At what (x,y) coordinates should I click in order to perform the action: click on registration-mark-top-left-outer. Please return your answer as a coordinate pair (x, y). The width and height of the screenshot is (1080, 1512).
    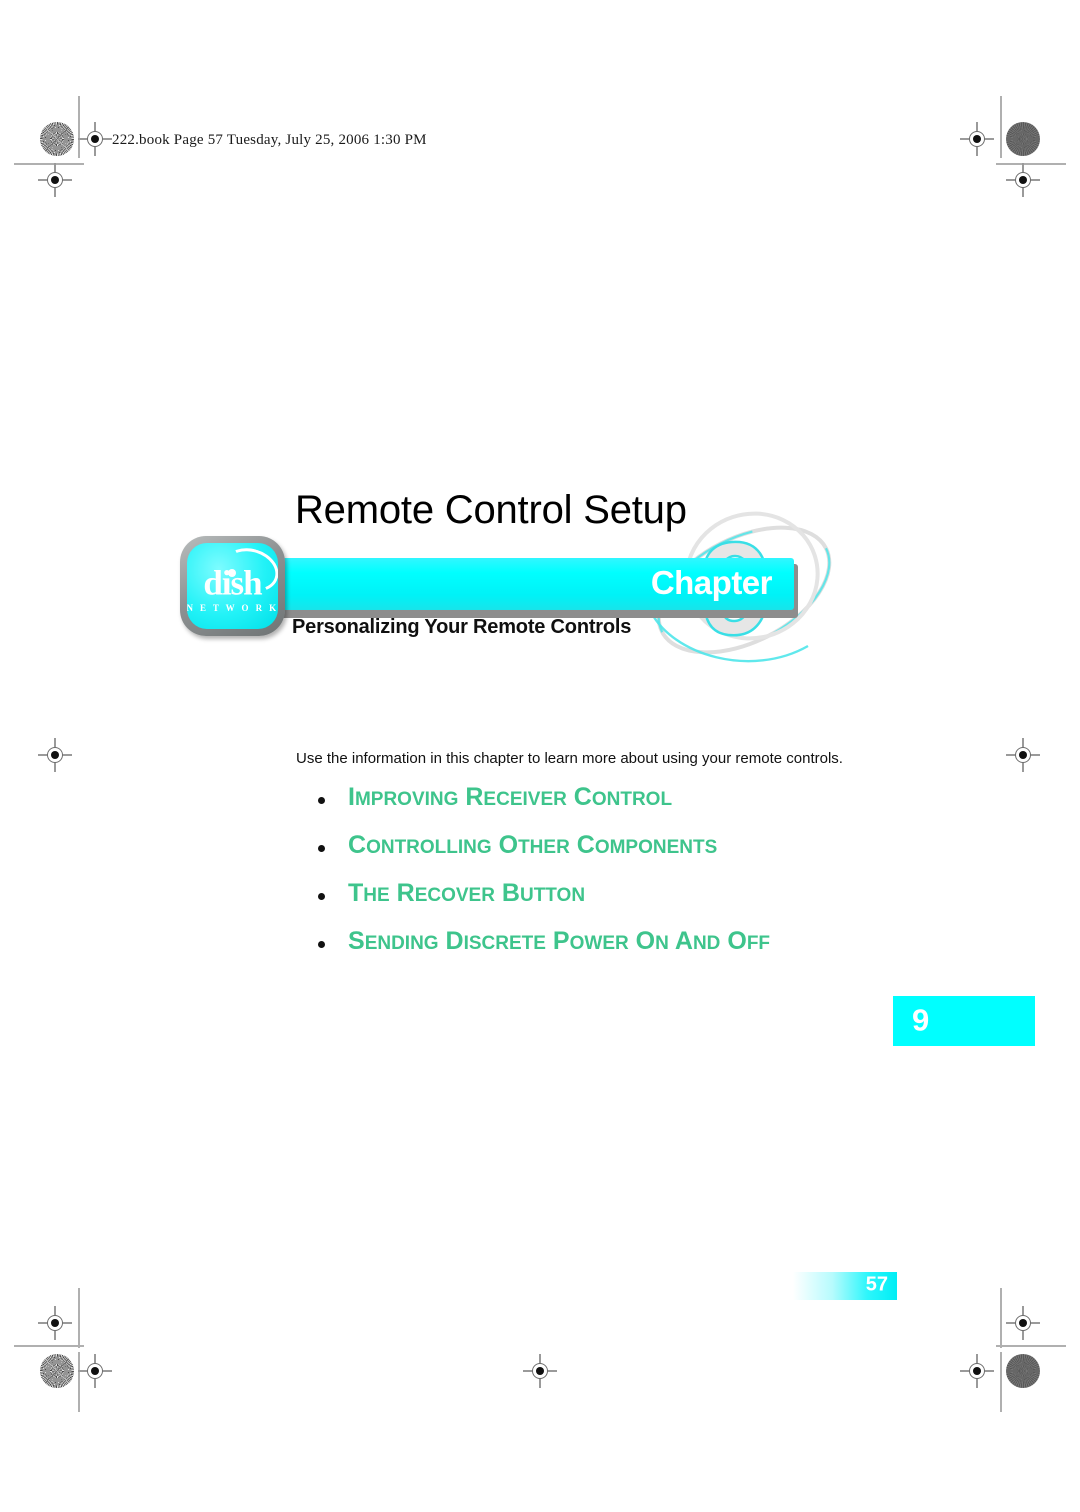
    Looking at the image, I should click on (55, 180).